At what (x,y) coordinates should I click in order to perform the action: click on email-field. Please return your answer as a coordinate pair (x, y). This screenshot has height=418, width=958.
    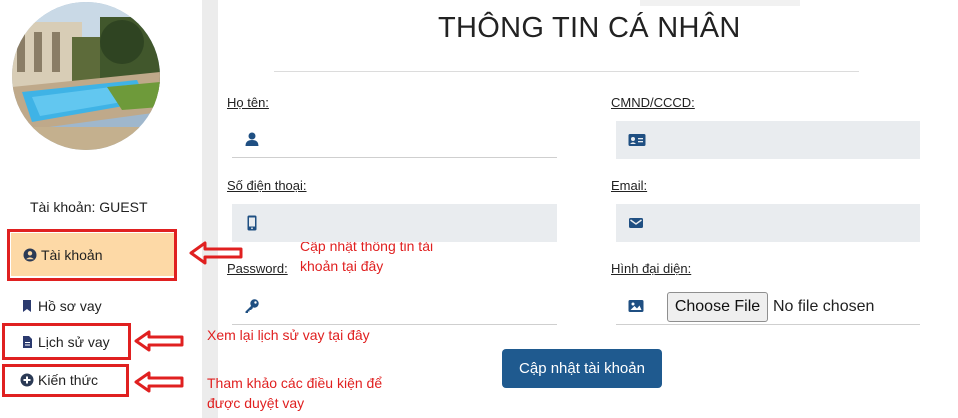
    Looking at the image, I should click on (768, 223).